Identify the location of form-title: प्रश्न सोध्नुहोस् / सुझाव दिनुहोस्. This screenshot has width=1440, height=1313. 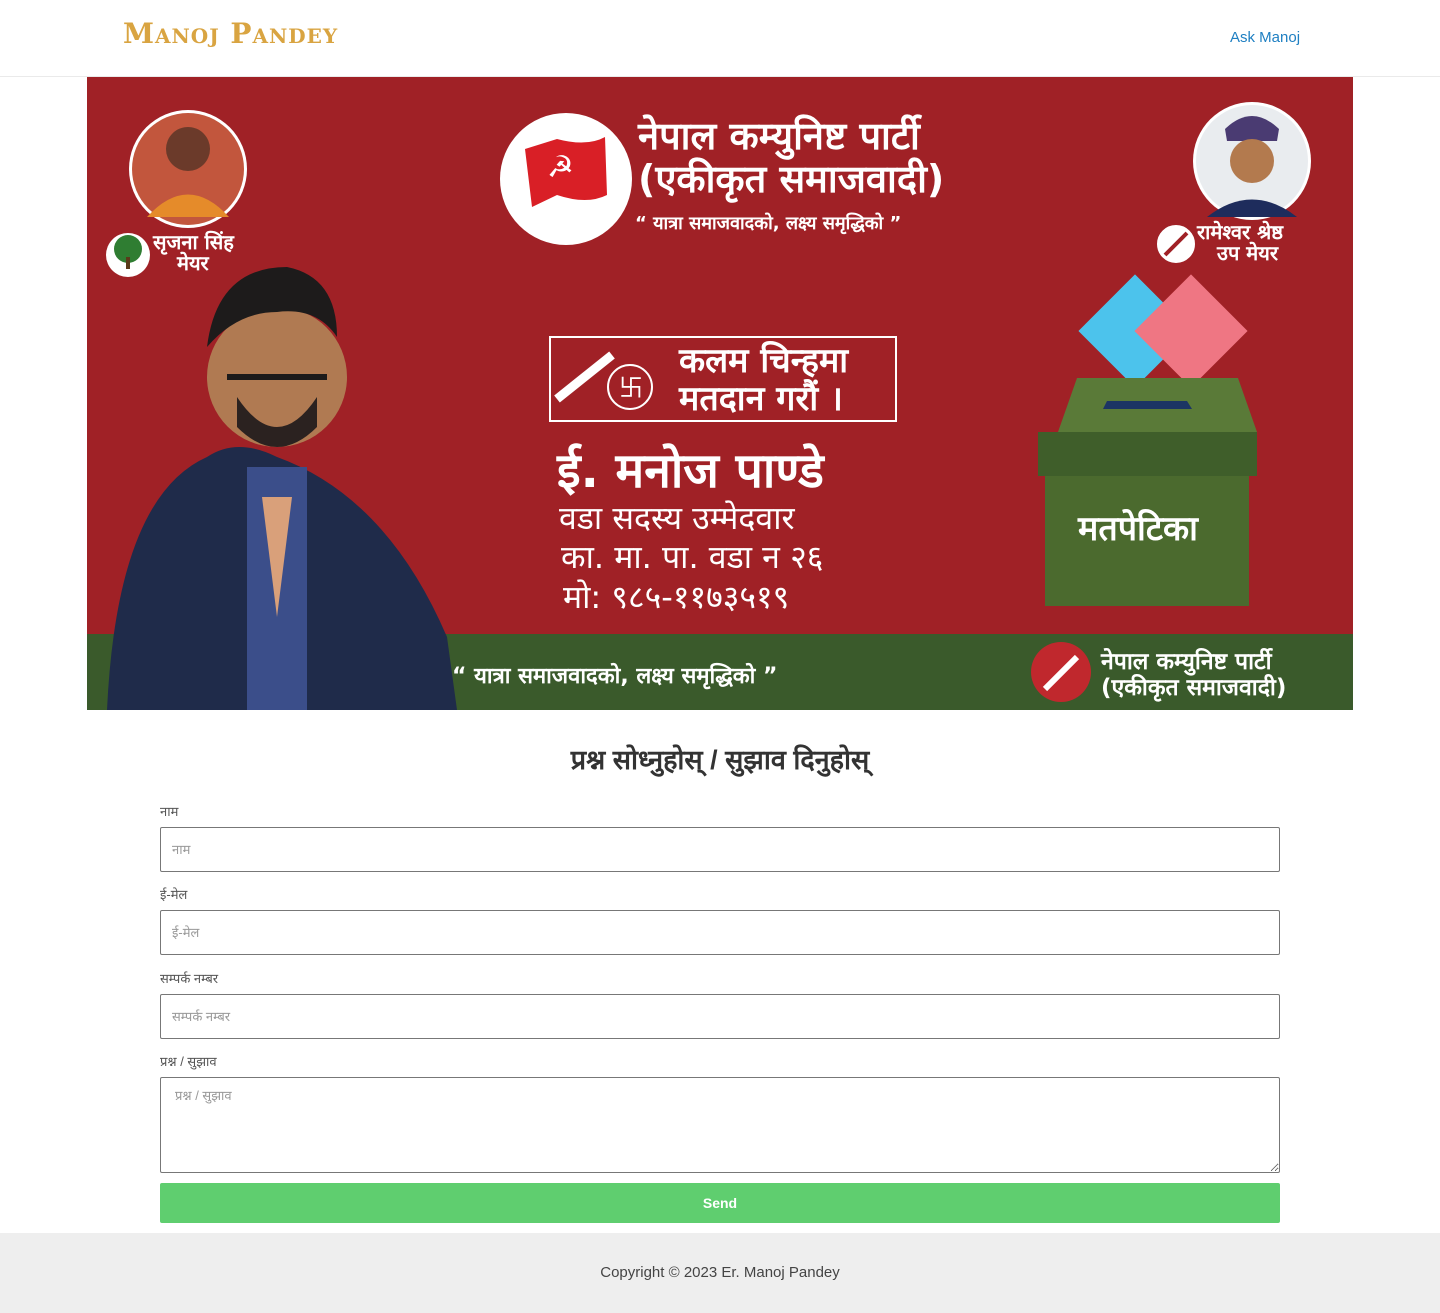
(720, 760).